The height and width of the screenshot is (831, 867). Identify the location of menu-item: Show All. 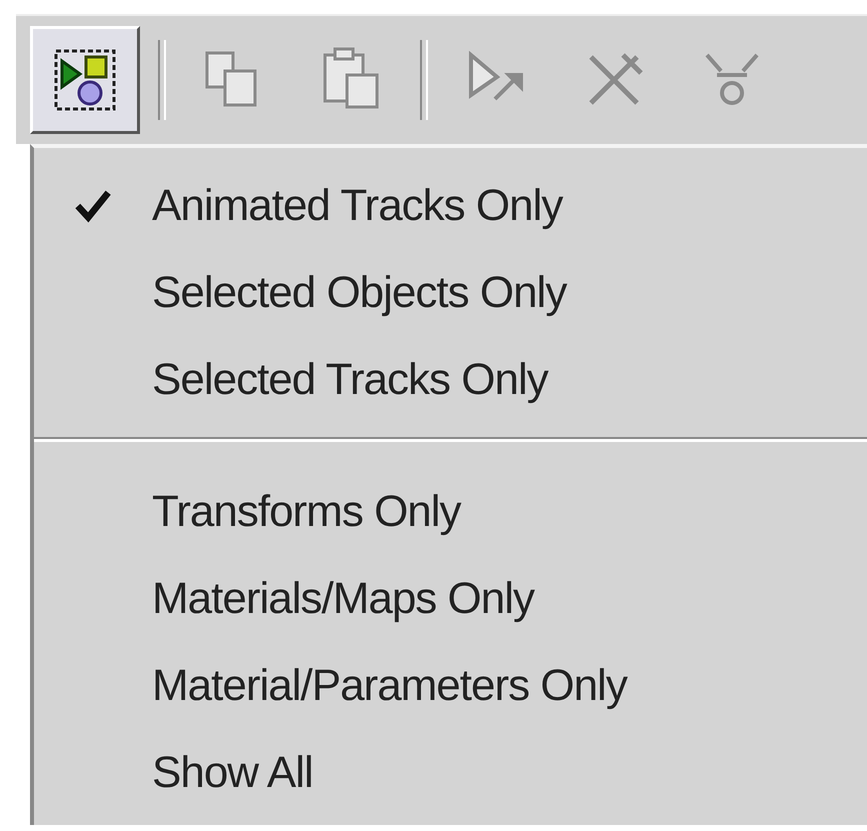
(450, 772).